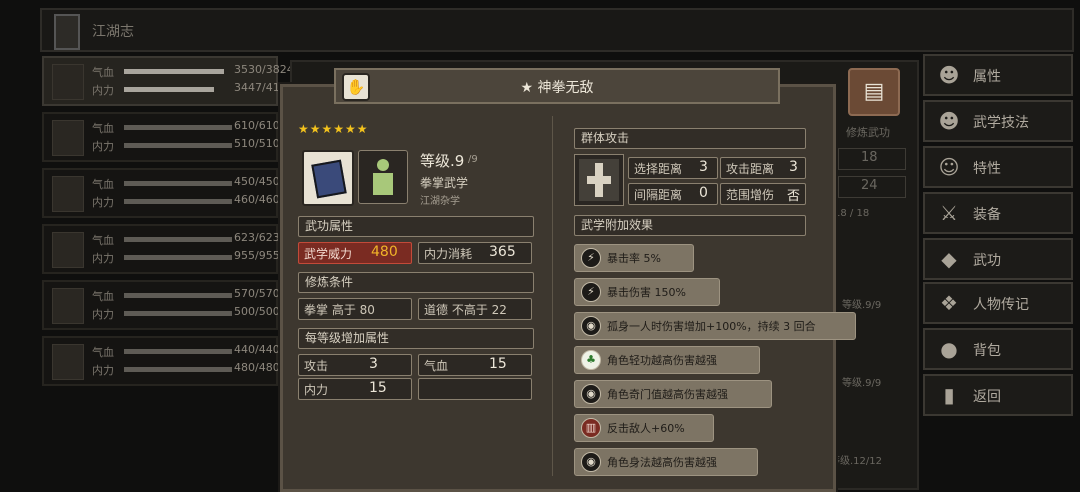  Describe the element at coordinates (557, 30) in the screenshot. I see `top-bar: 江湖志` at that location.